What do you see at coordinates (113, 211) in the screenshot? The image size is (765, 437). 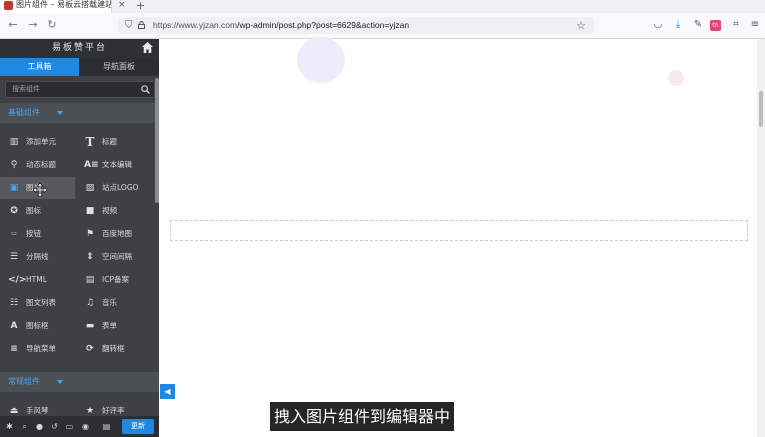 I see `widget-item: ■ 视频` at bounding box center [113, 211].